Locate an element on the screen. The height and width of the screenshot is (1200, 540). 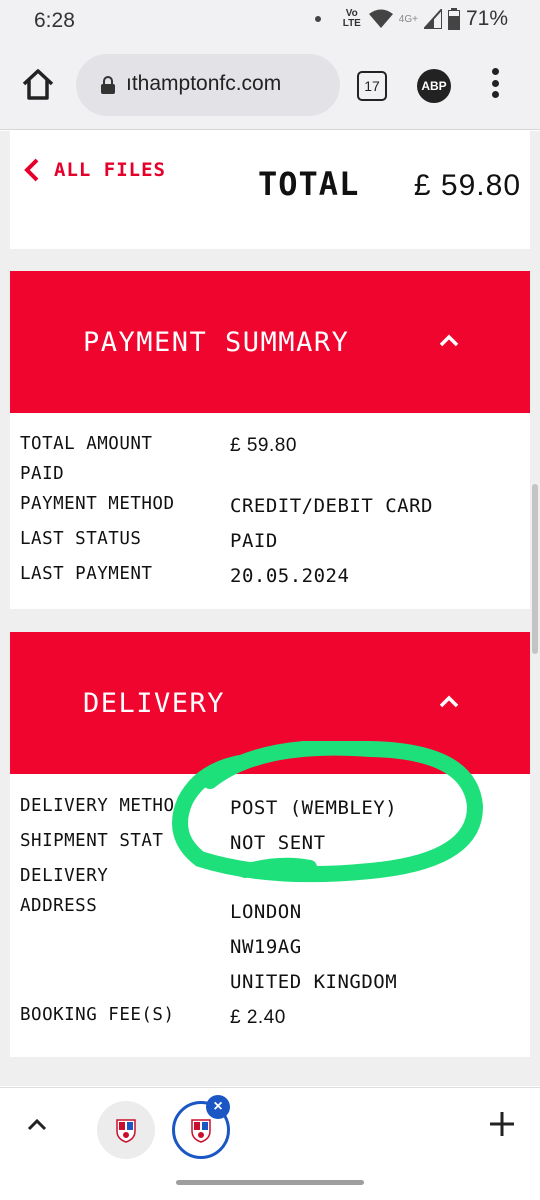
plus-icon is located at coordinates (502, 1124).